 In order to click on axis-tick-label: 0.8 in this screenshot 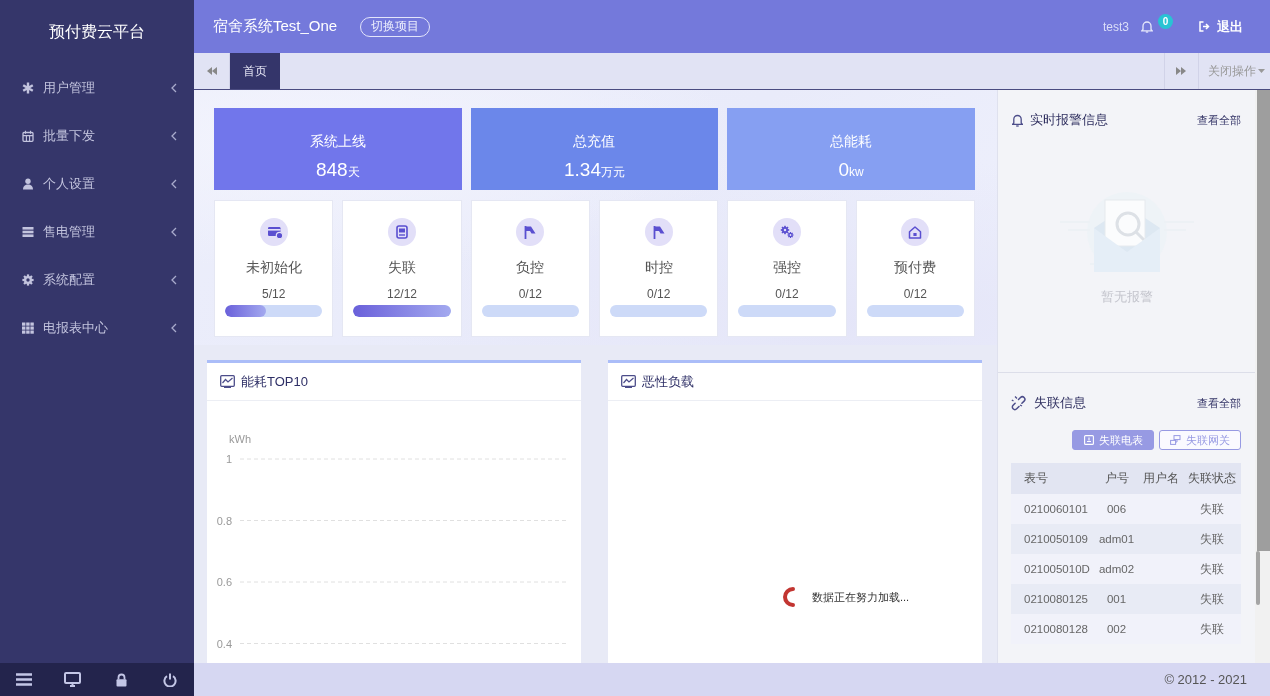, I will do `click(224, 520)`.